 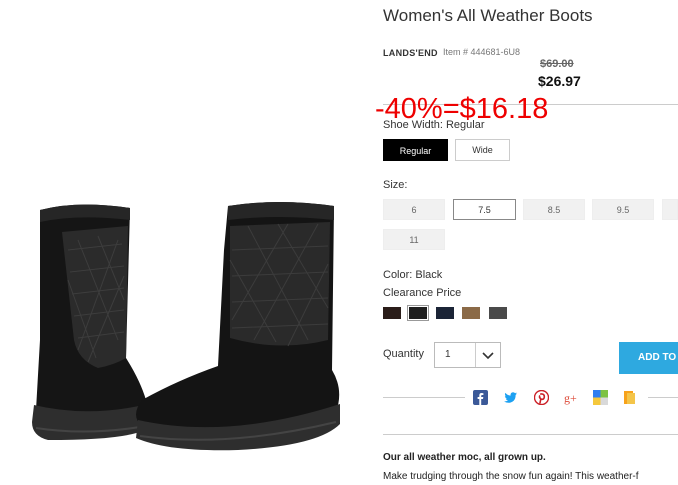 I want to click on divider, so click(x=530, y=434).